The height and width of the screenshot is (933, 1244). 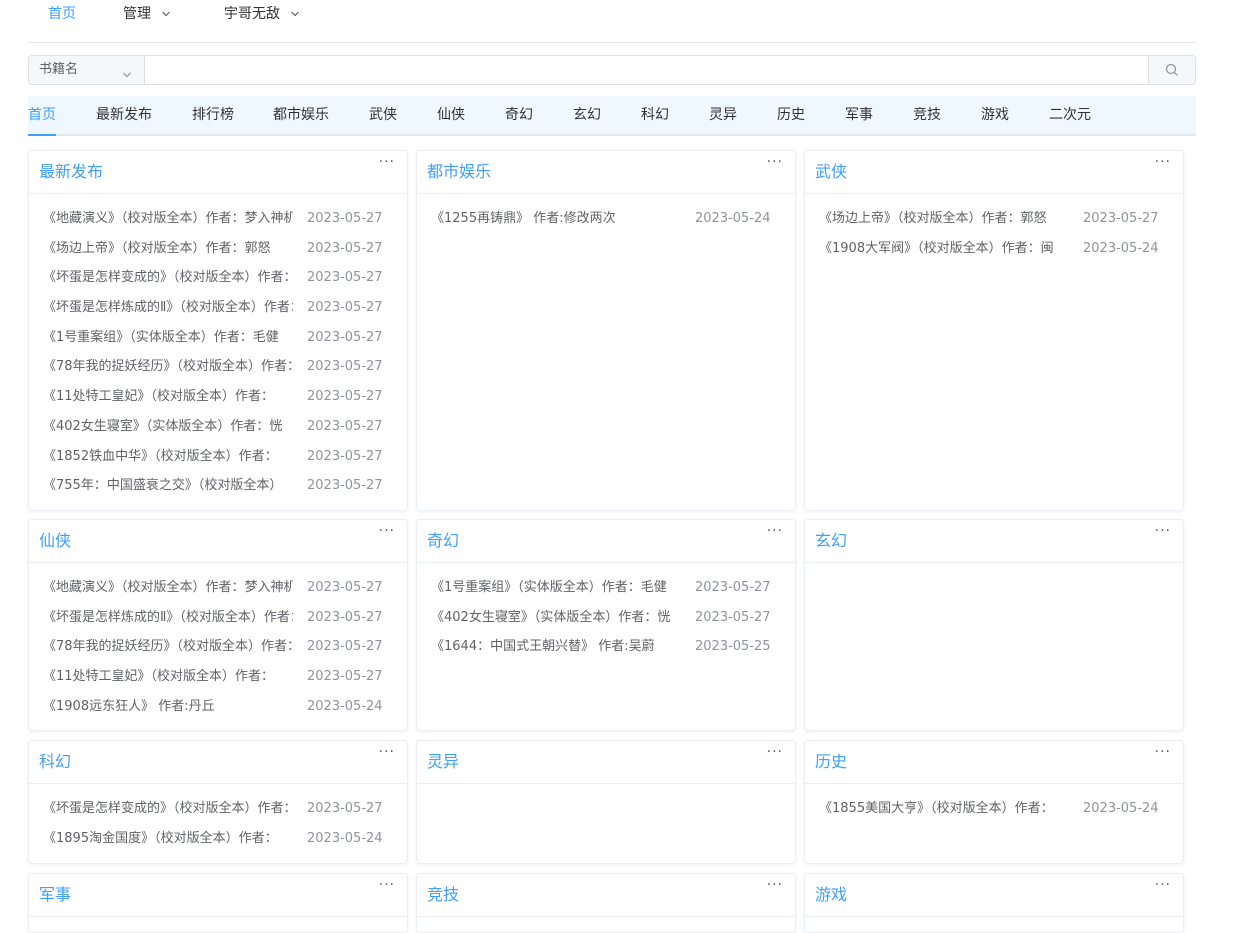 I want to click on search-field-select: 书籍名, so click(x=87, y=70).